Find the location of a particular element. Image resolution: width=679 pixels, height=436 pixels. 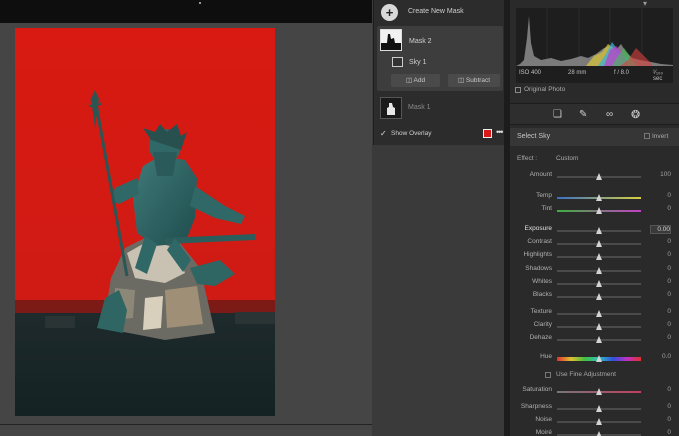

create-new-mask-row: + Create New Mask is located at coordinates (439, 11).